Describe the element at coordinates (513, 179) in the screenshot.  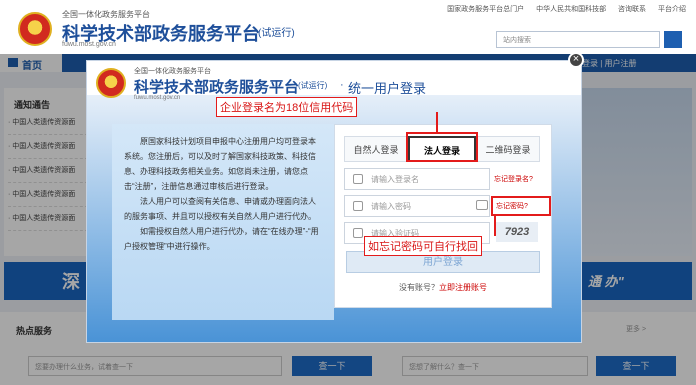
I see `forgot-username-link: 忘记登录名?` at that location.